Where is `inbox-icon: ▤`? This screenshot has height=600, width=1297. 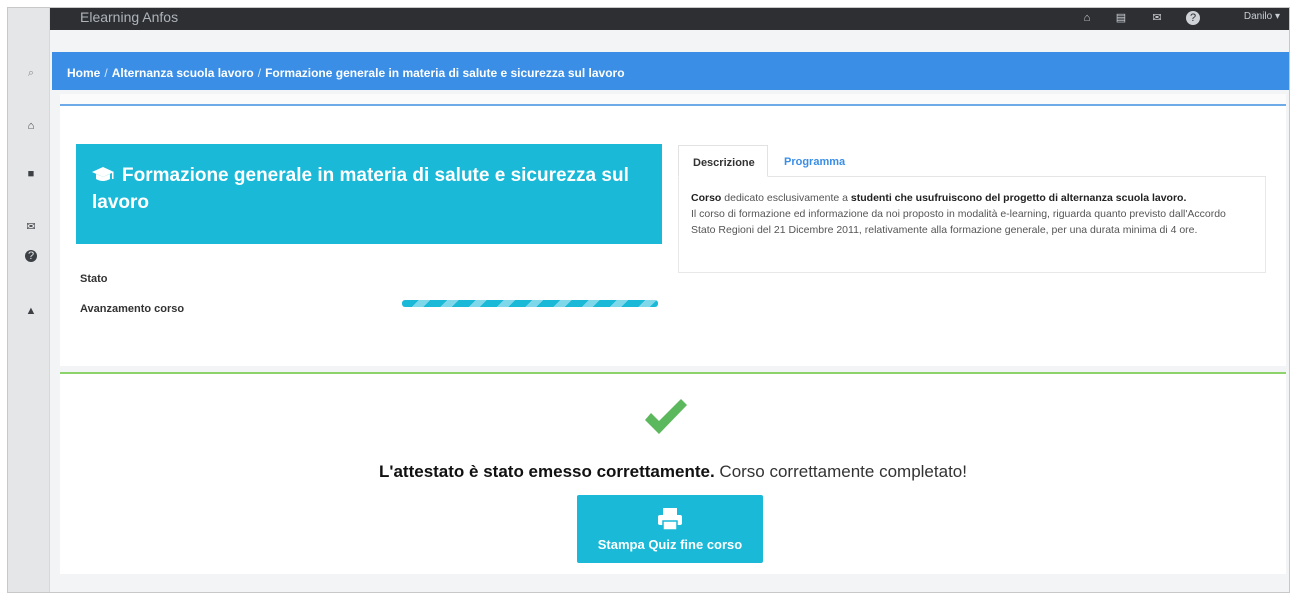
inbox-icon: ▤ is located at coordinates (1121, 18).